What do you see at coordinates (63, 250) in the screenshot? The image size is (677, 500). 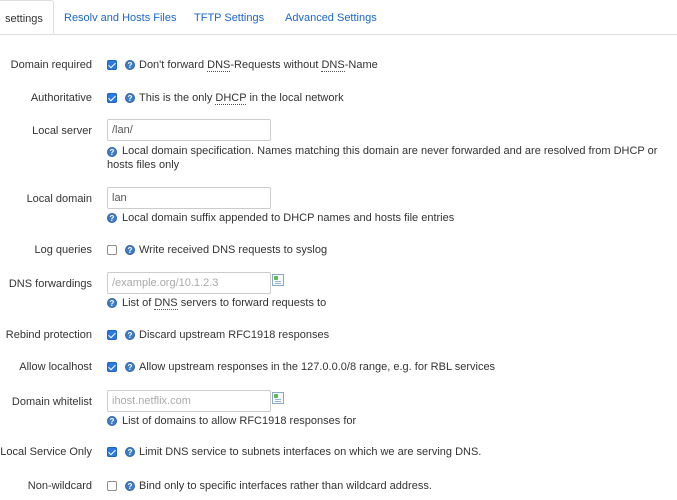 I see `field-label: Log queries` at bounding box center [63, 250].